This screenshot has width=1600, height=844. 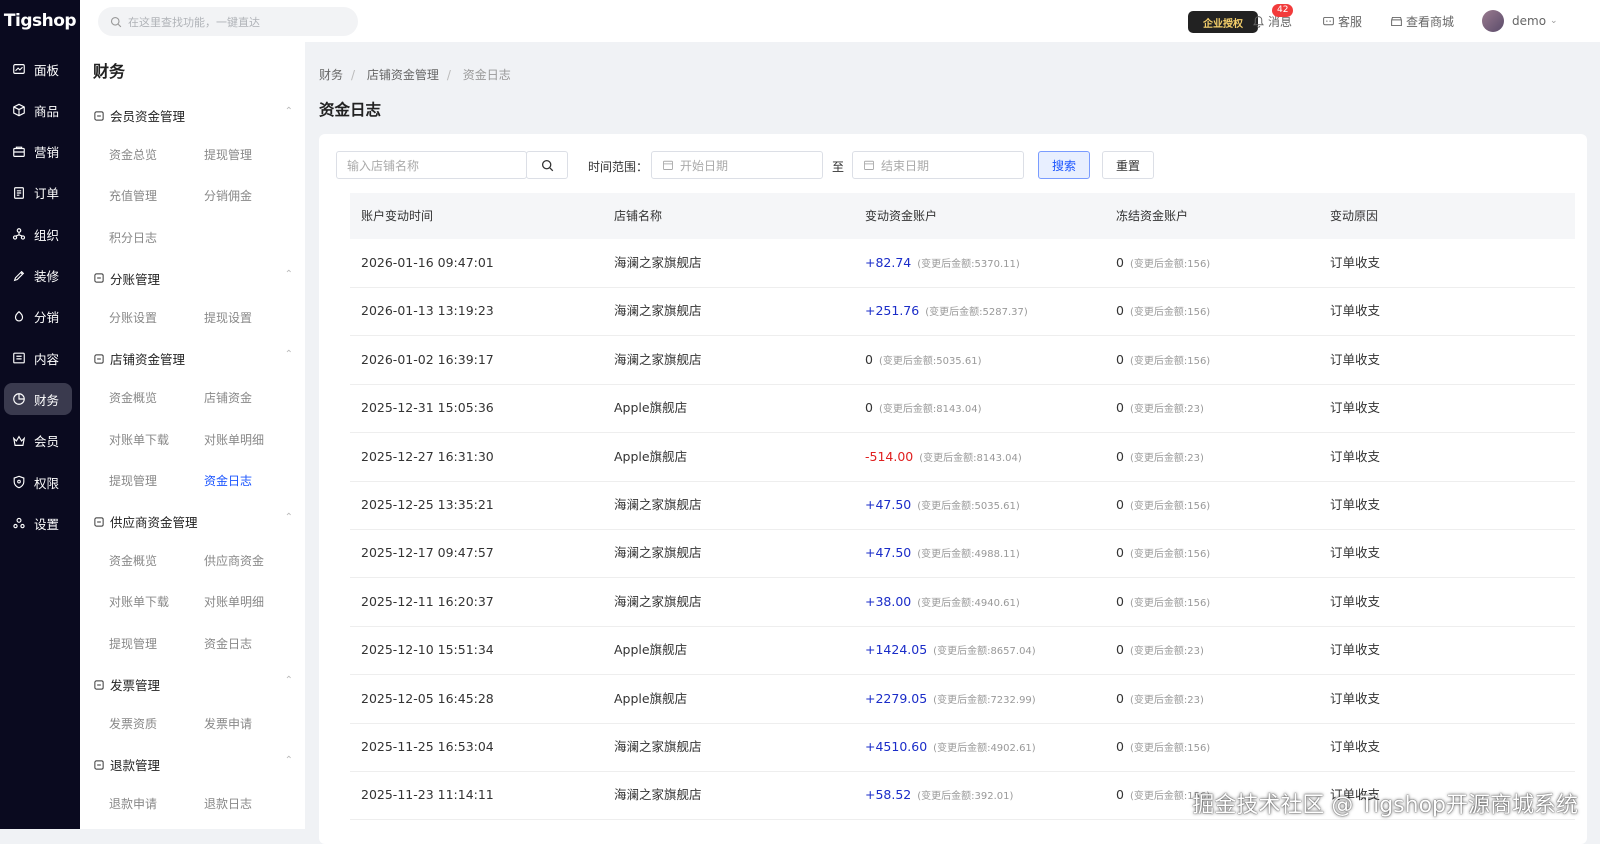 I want to click on sidebar-item: 店铺资金, so click(x=228, y=397).